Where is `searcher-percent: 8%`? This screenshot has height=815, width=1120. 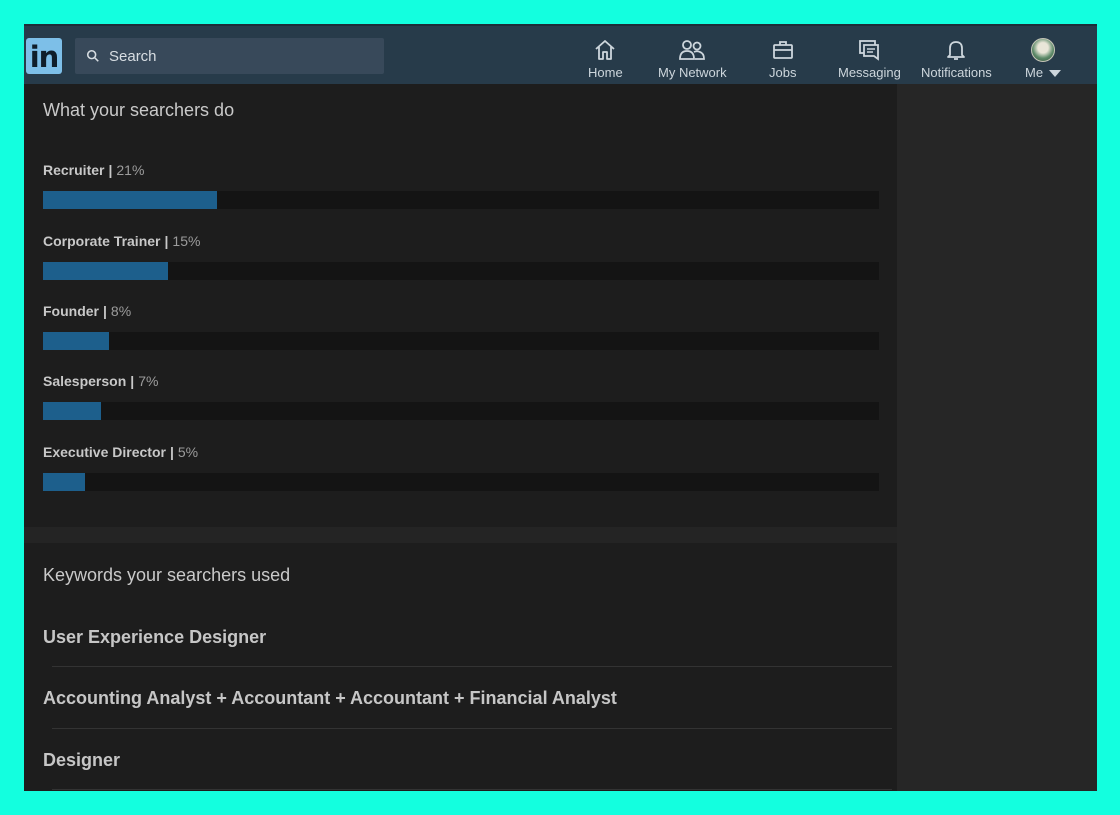 searcher-percent: 8% is located at coordinates (121, 311).